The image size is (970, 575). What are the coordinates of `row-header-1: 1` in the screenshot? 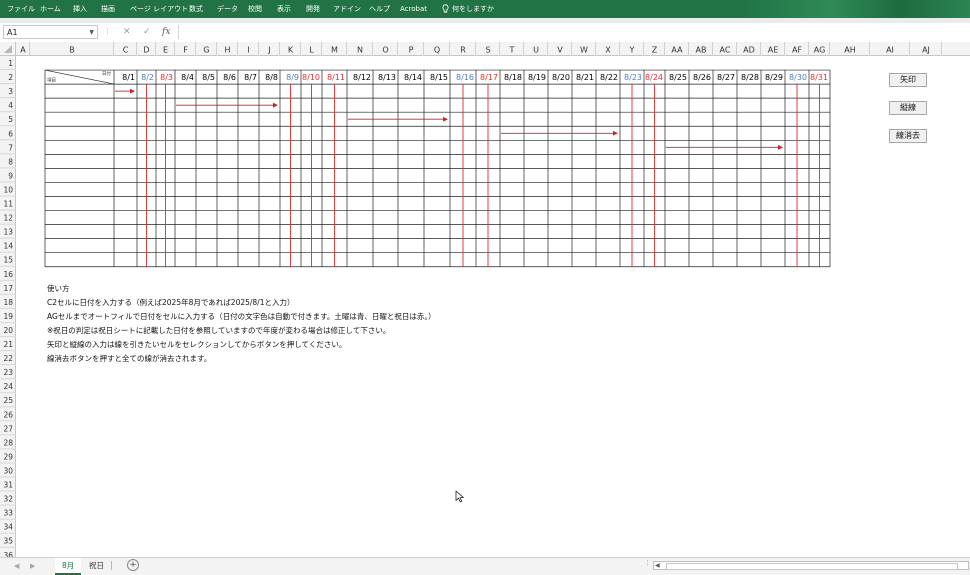 It's located at (10, 63).